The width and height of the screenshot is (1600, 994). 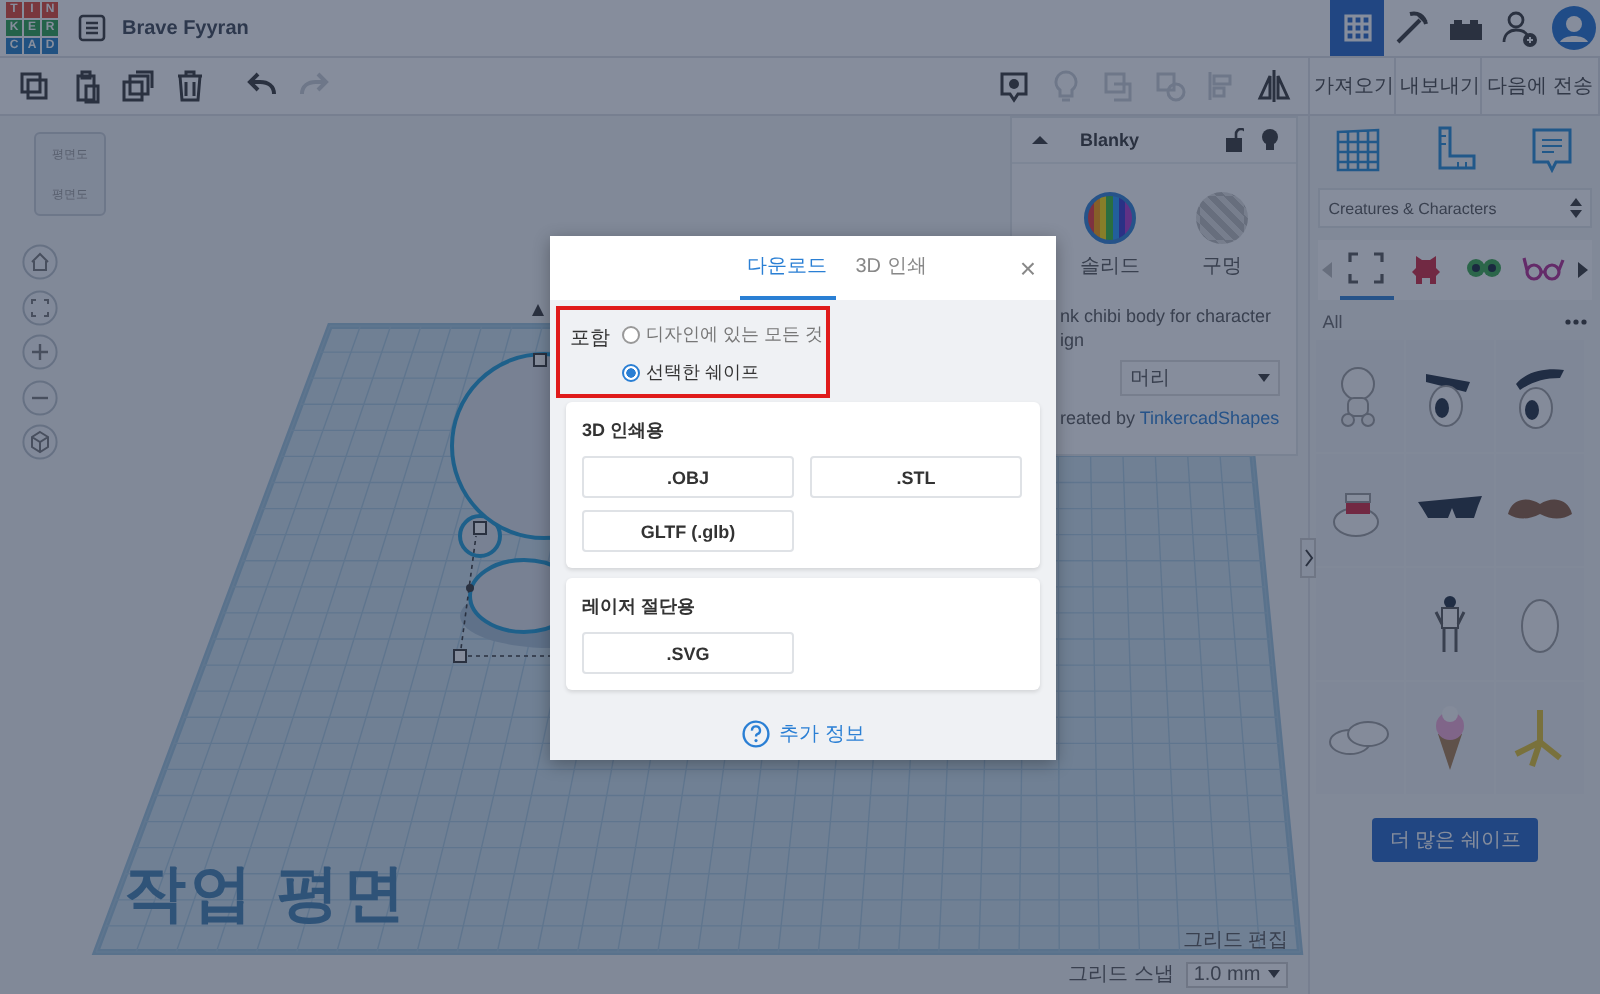 What do you see at coordinates (1332, 322) in the screenshot?
I see `filter-label: All` at bounding box center [1332, 322].